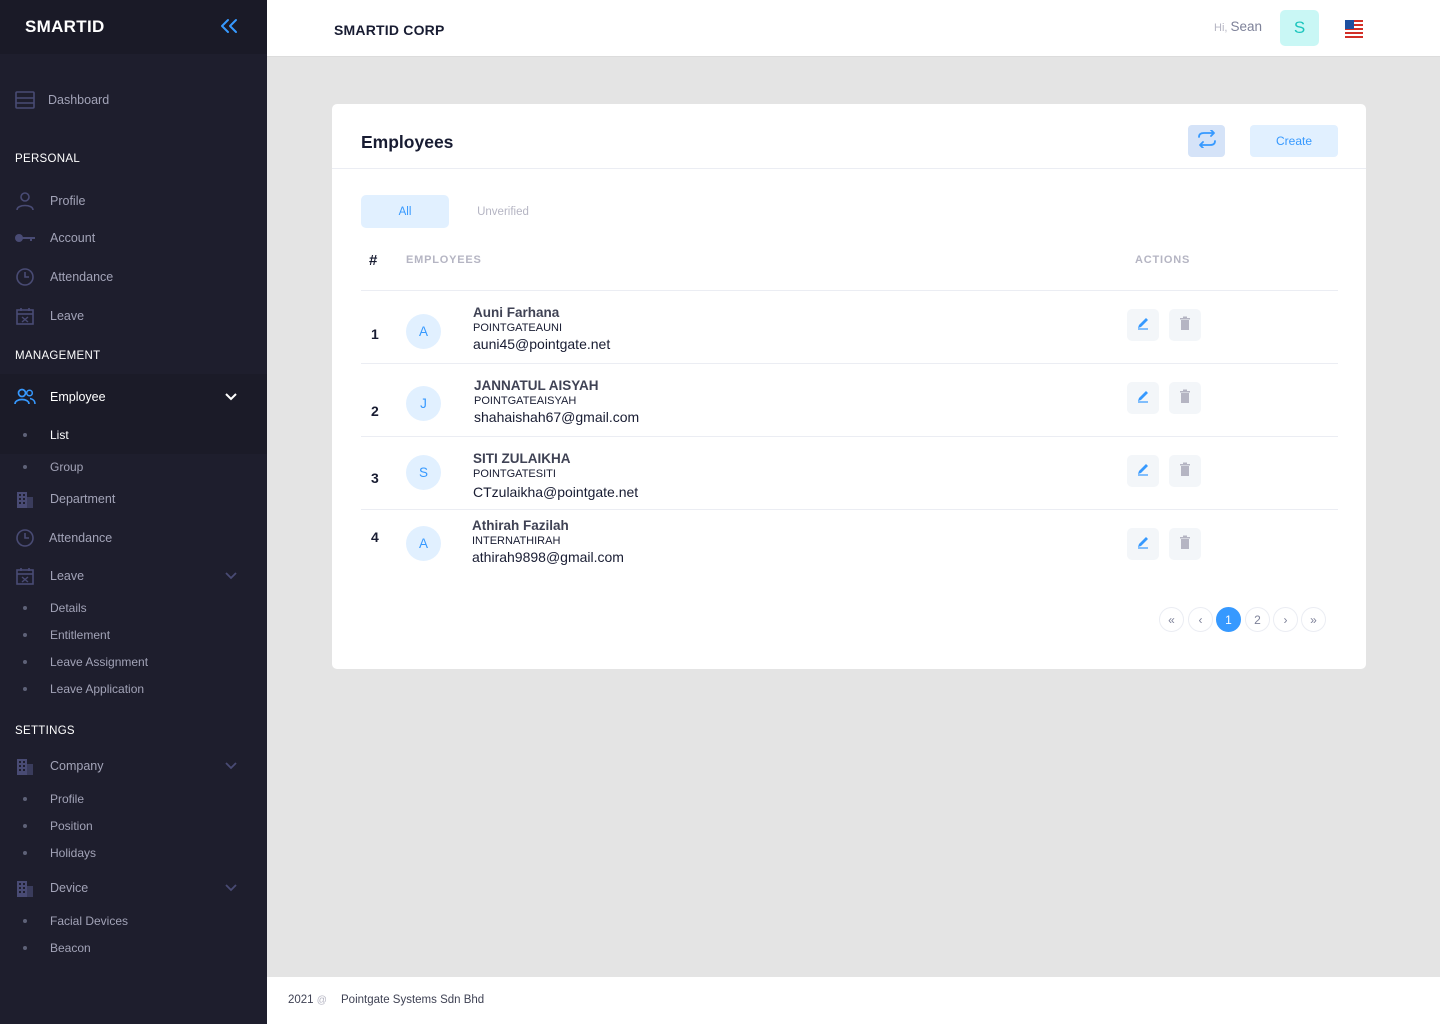  I want to click on employee-username: POINTGATEAUNI, so click(518, 328).